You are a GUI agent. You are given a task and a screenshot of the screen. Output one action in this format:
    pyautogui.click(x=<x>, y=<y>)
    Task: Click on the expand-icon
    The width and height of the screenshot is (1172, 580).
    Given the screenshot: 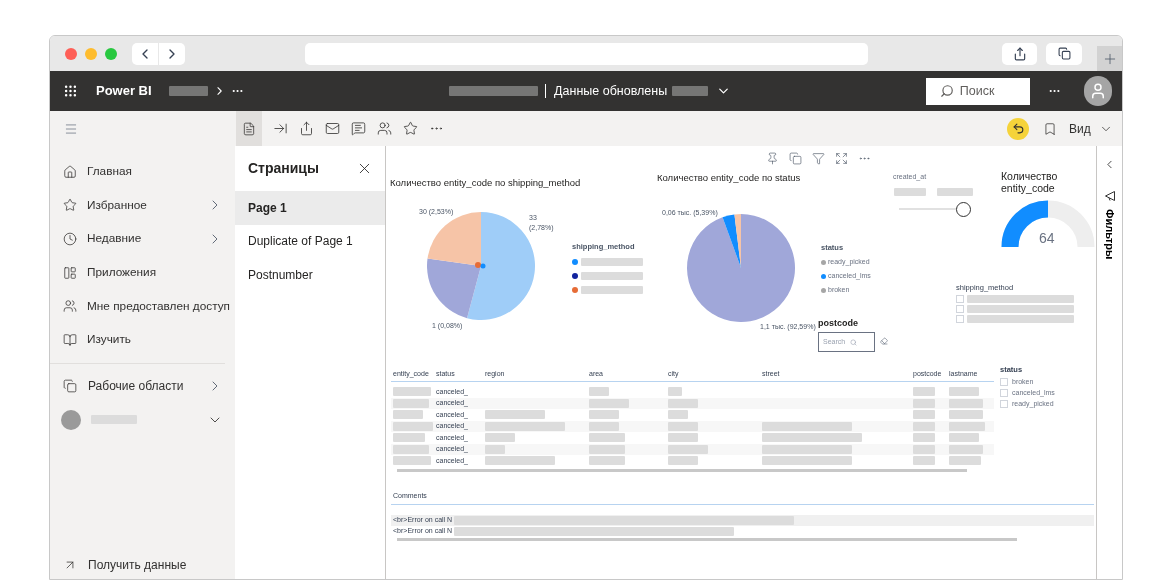 What is the action you would take?
    pyautogui.click(x=841, y=158)
    